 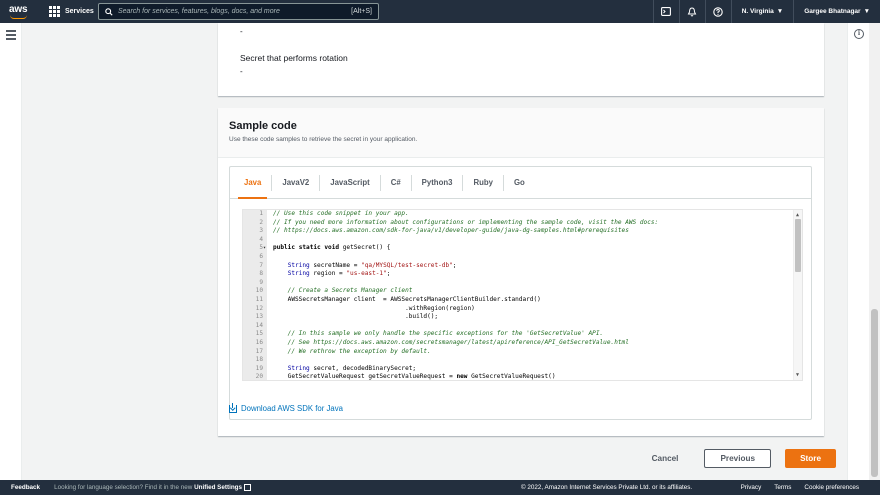 I want to click on region-label: N. Virginia, so click(x=757, y=11).